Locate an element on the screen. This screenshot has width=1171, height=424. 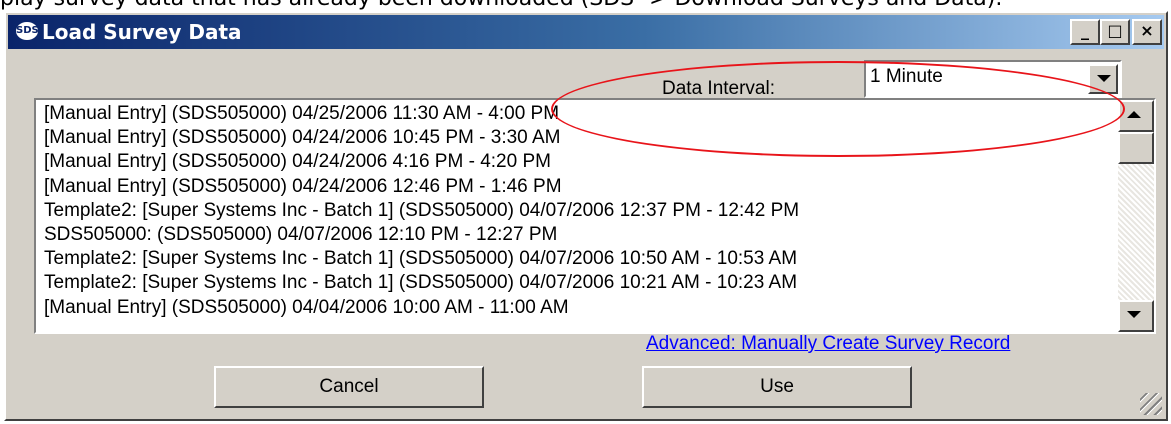
window-title: Load Survey Data is located at coordinates (142, 32).